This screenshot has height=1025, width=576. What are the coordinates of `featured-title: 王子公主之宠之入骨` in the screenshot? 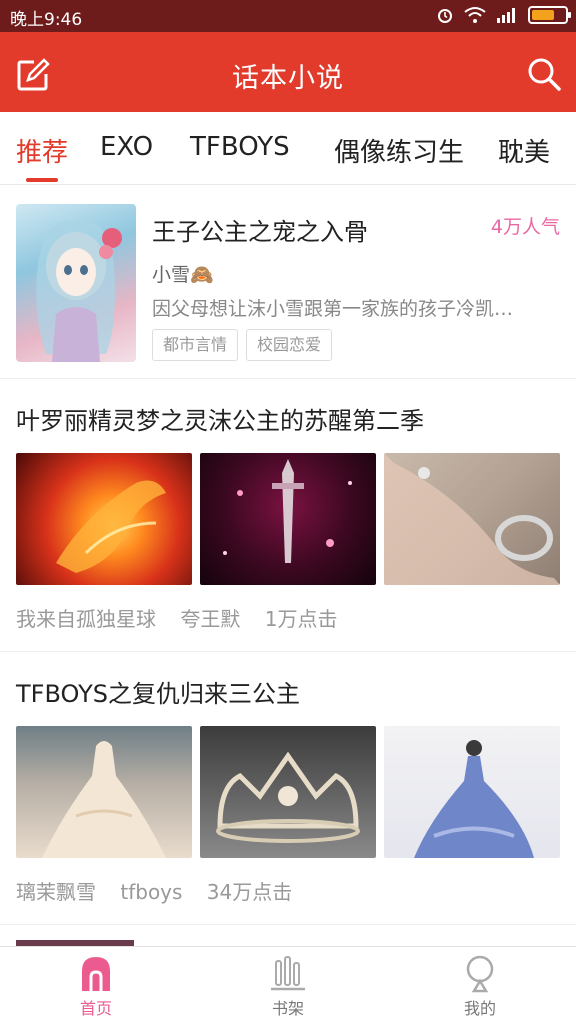 It's located at (260, 229).